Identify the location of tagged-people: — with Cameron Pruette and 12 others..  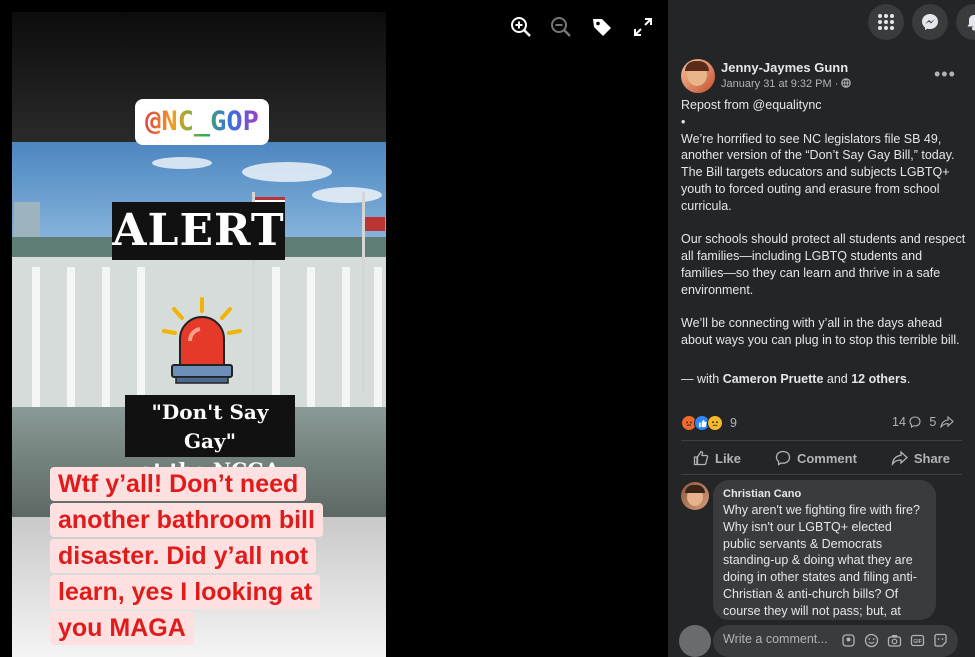
(795, 379).